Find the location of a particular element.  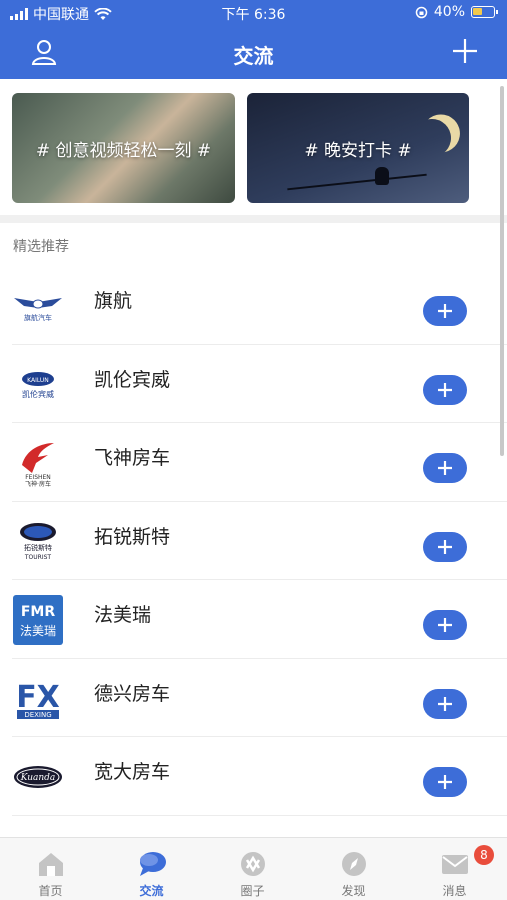

list-item: 拓锐斯特 TOURIST 拓锐斯特 is located at coordinates (253, 541).